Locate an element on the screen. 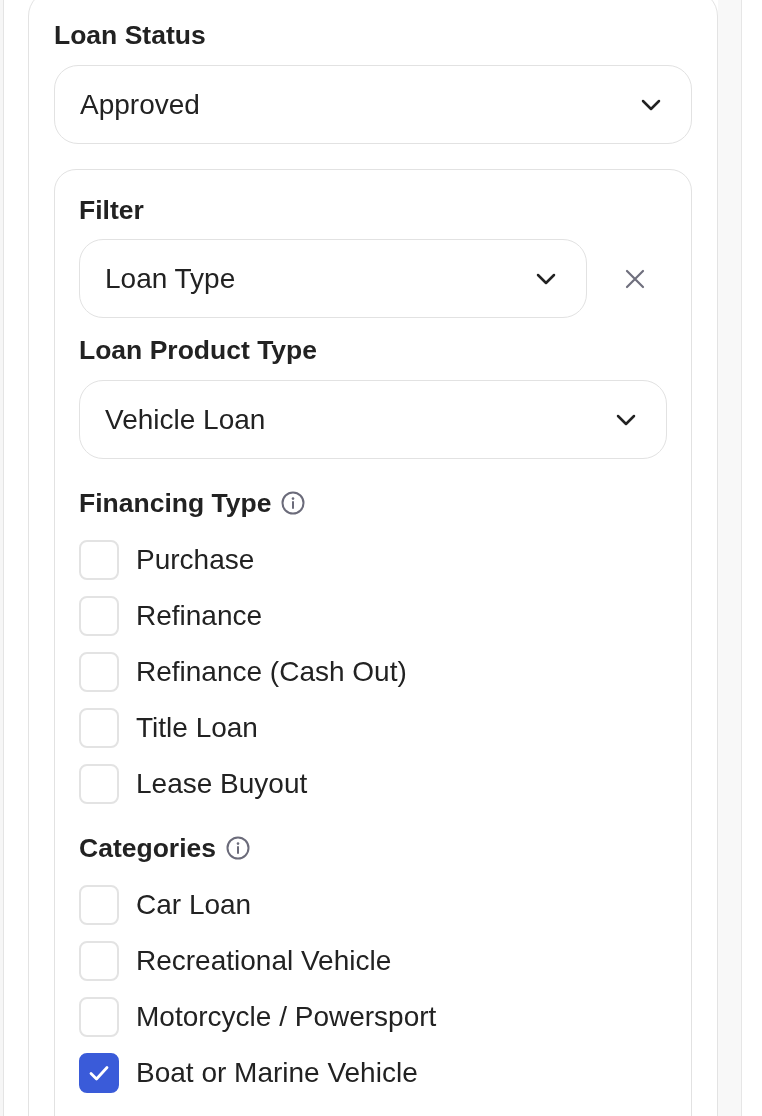 The width and height of the screenshot is (762, 1116). checkbox is located at coordinates (99, 1073).